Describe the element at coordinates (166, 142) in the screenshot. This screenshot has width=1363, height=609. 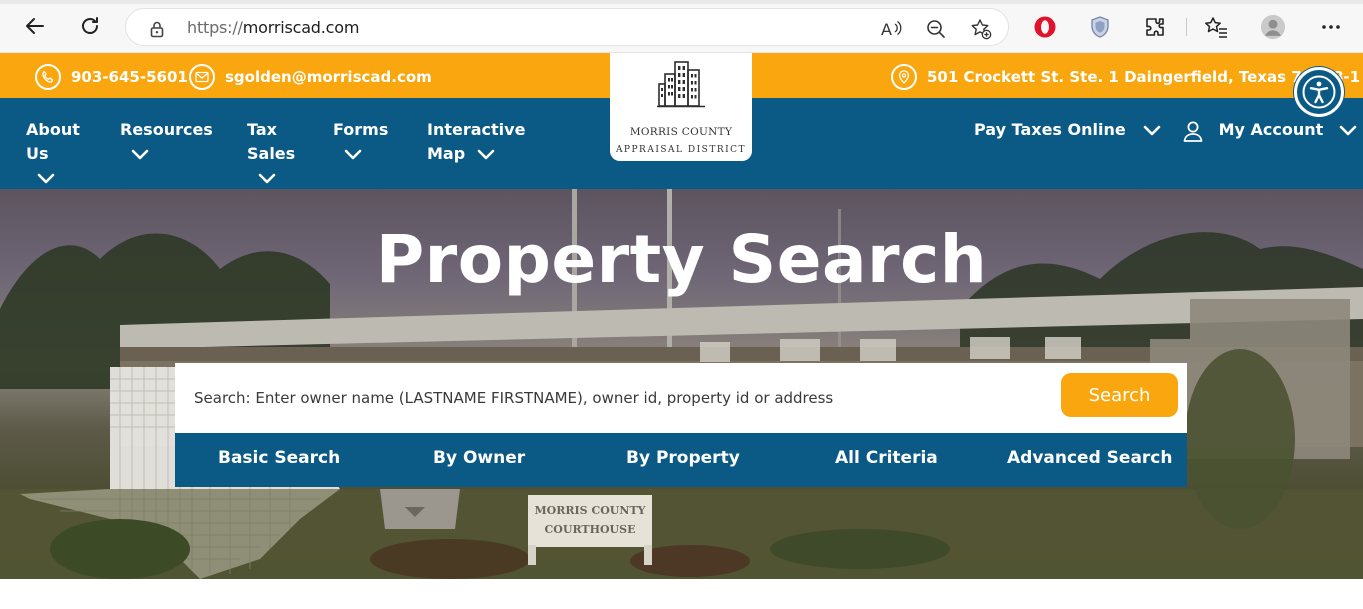
I see `nav-item-resources: Resources` at that location.